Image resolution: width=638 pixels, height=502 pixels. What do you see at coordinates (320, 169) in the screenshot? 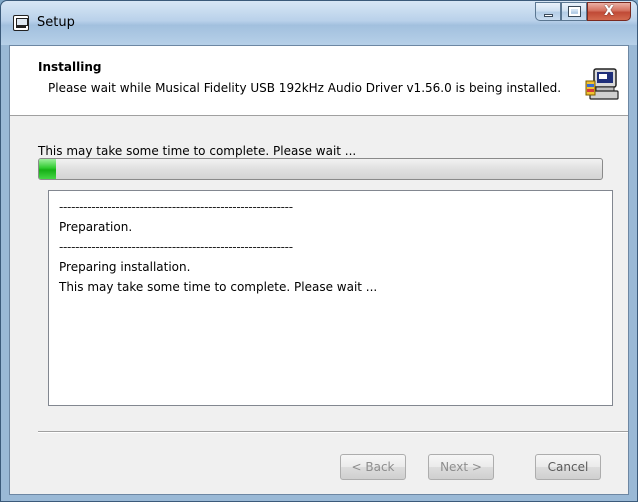
I see `installation-progress-bar` at bounding box center [320, 169].